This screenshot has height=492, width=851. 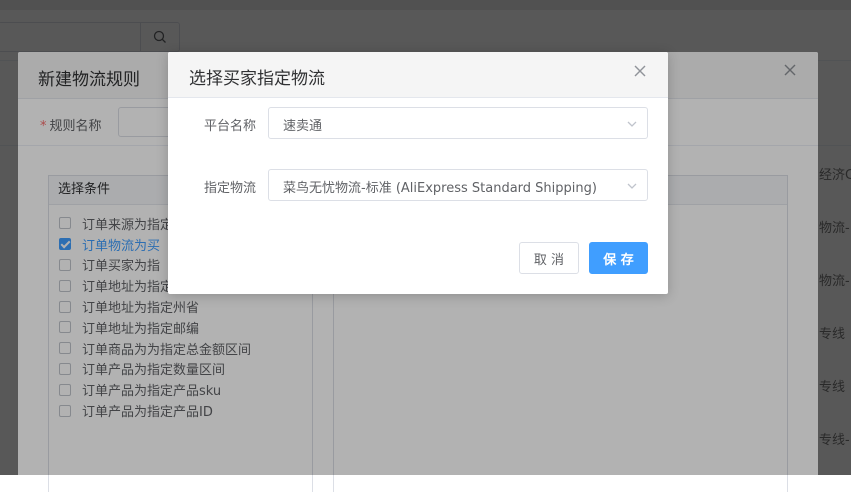 I want to click on logistics-value: 菜鸟无忧物流-标准 (AliExpress Standard Shipping), so click(x=440, y=188).